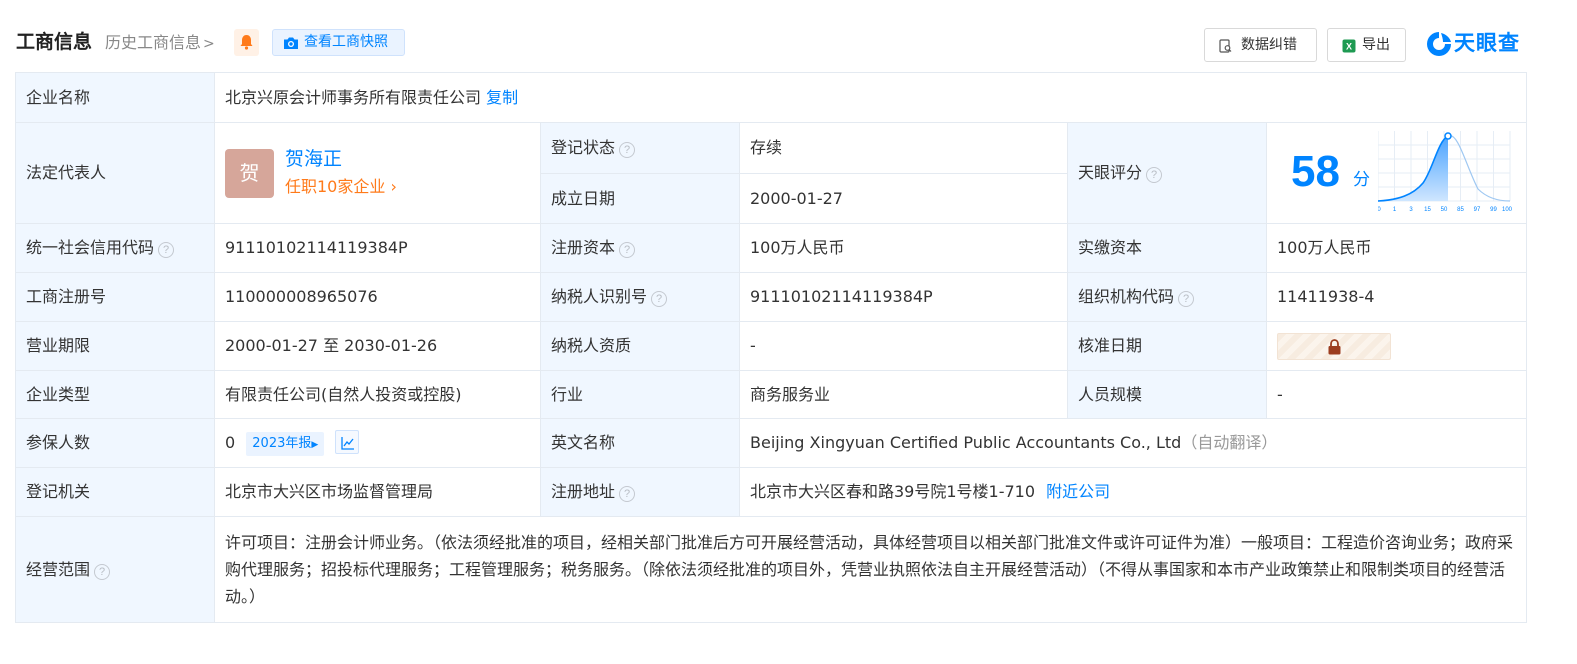  What do you see at coordinates (249, 173) in the screenshot?
I see `avatar: 贺` at bounding box center [249, 173].